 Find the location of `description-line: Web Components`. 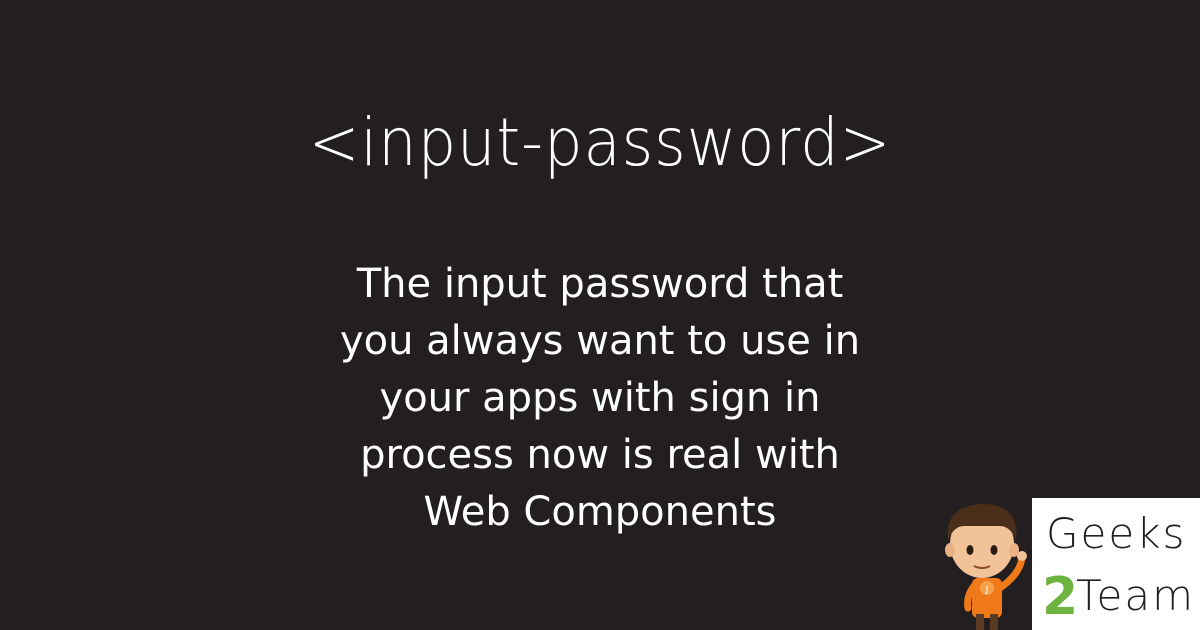

description-line: Web Components is located at coordinates (600, 512).